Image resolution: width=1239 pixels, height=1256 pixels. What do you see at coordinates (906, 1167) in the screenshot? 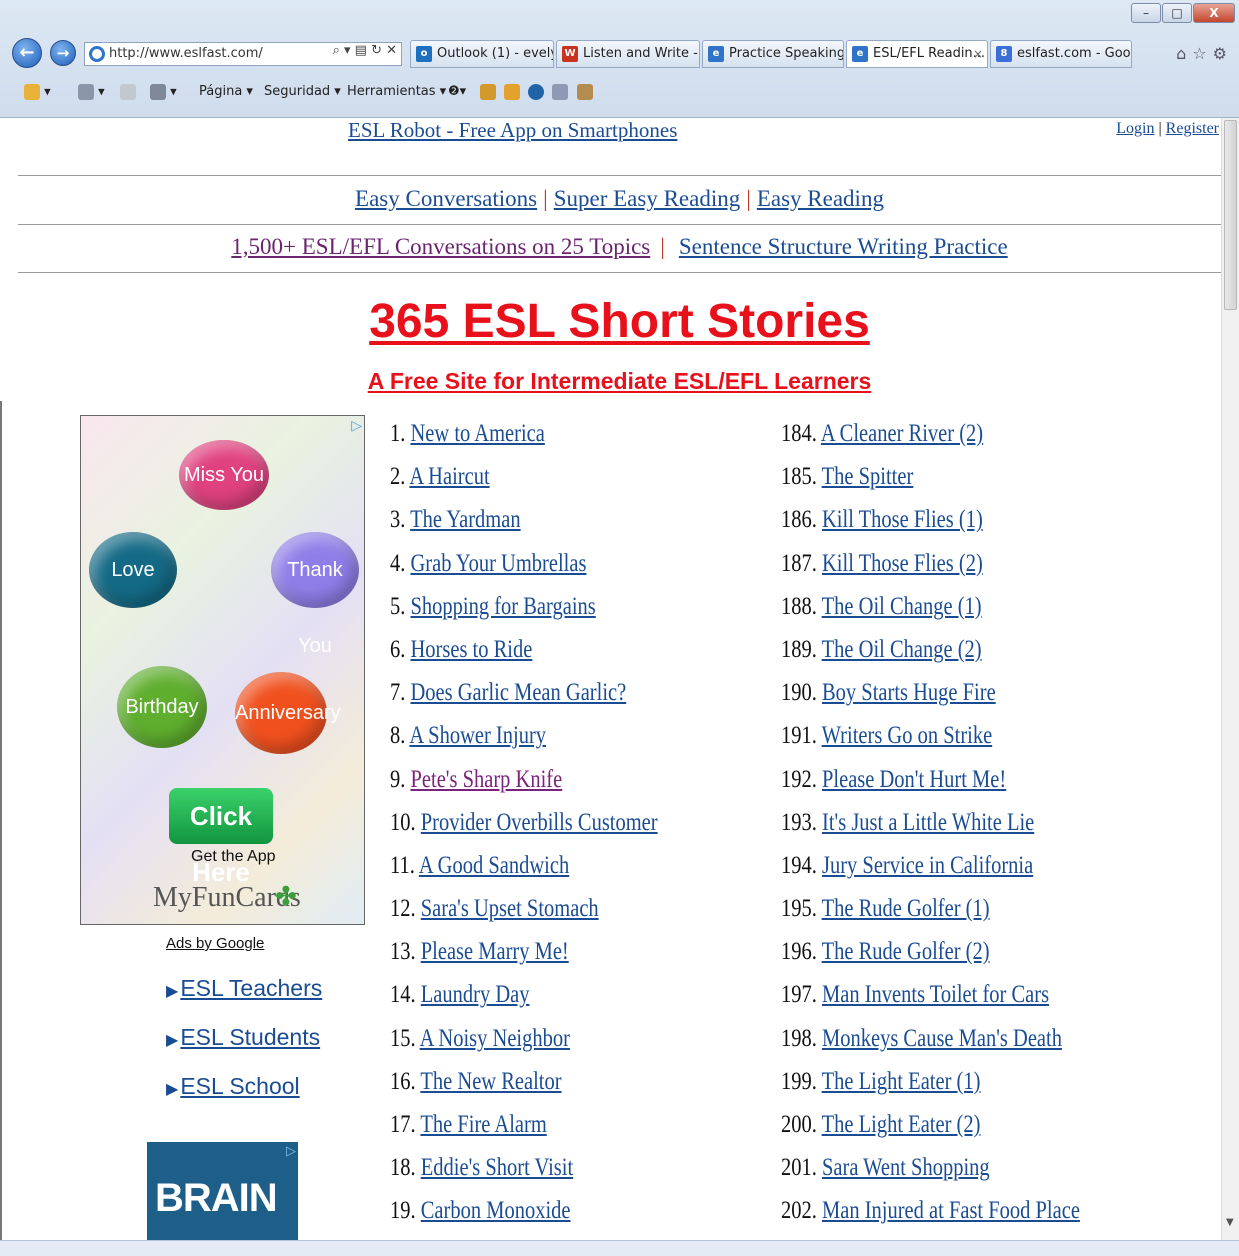
I see `story-link: Sara Went Shopping` at bounding box center [906, 1167].